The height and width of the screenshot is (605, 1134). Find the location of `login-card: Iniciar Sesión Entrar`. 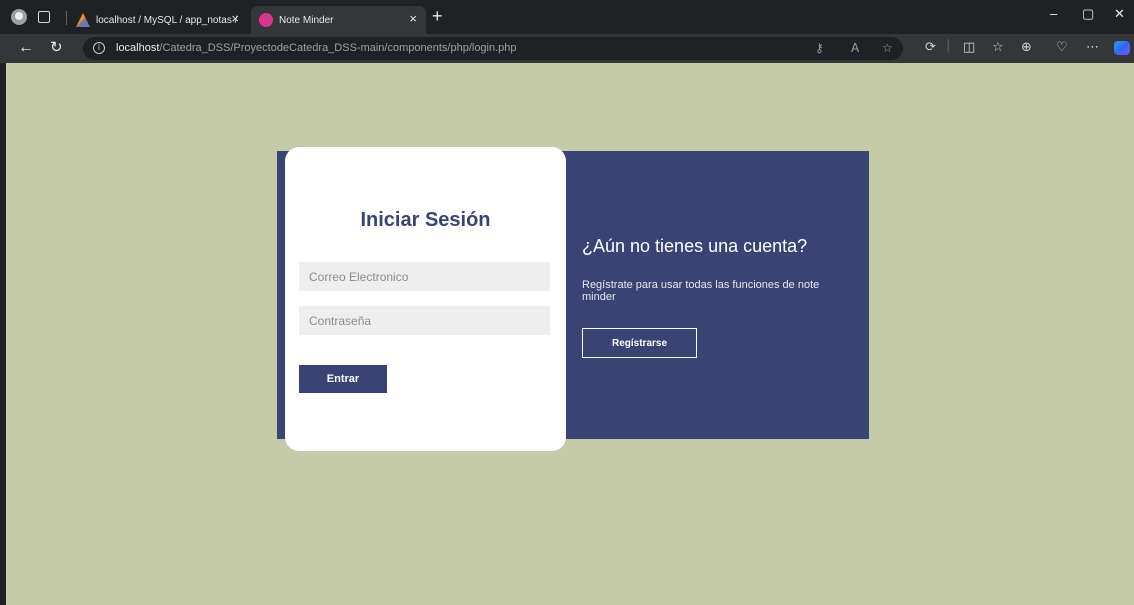

login-card: Iniciar Sesión Entrar is located at coordinates (425, 299).